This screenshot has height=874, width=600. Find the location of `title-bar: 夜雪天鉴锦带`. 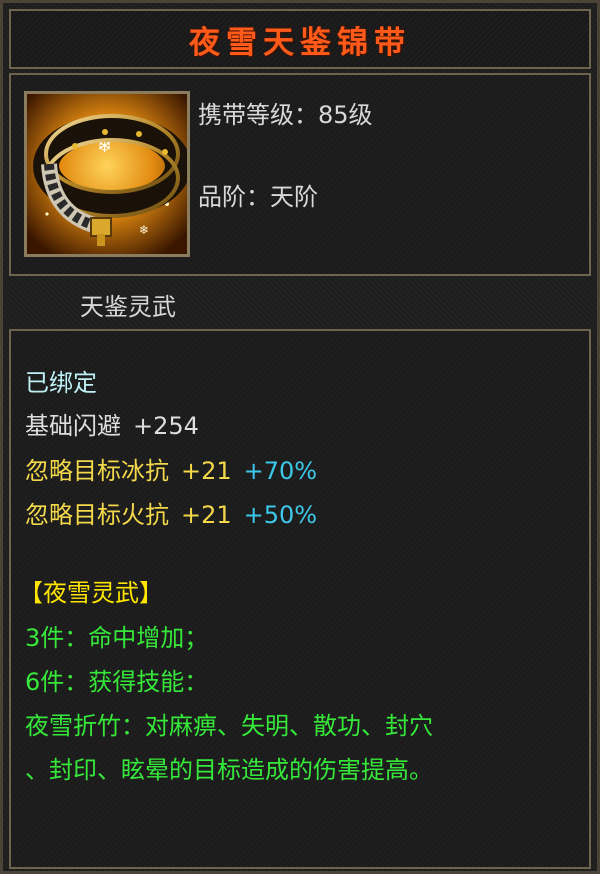

title-bar: 夜雪天鉴锦带 is located at coordinates (300, 39).